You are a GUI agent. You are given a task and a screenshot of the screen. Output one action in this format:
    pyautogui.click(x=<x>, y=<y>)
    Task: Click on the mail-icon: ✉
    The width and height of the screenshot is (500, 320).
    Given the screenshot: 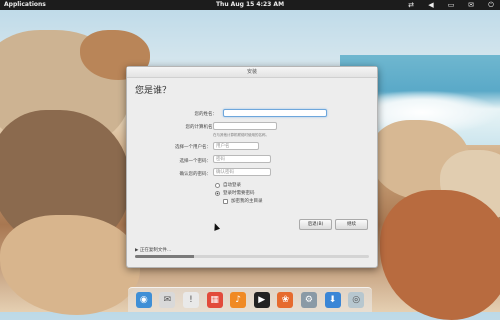 What is the action you would take?
    pyautogui.click(x=471, y=5)
    